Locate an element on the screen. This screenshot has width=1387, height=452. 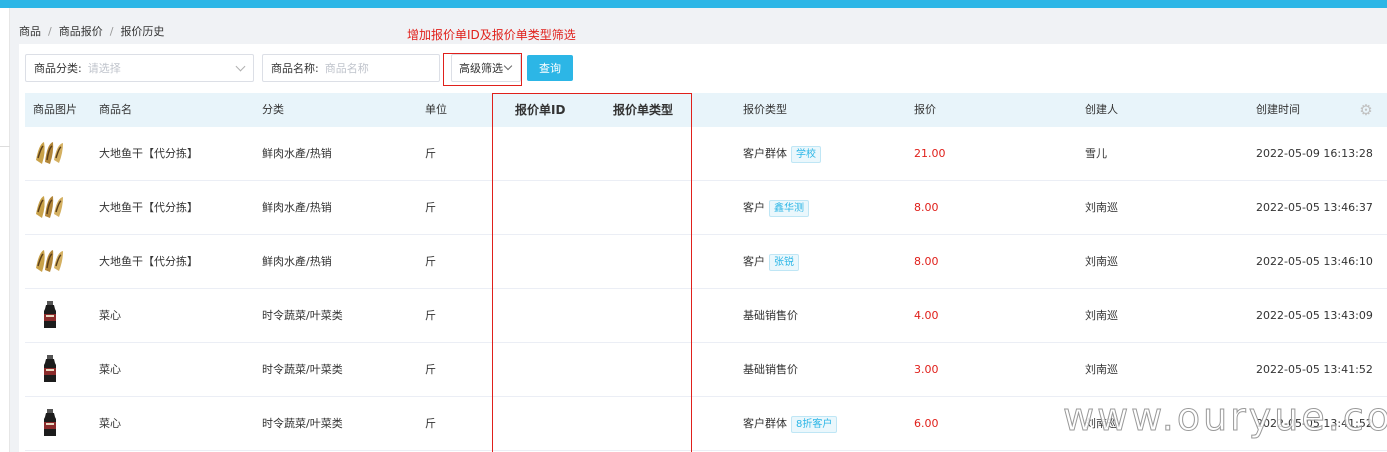
category-placeholder: 请选择 is located at coordinates (104, 68).